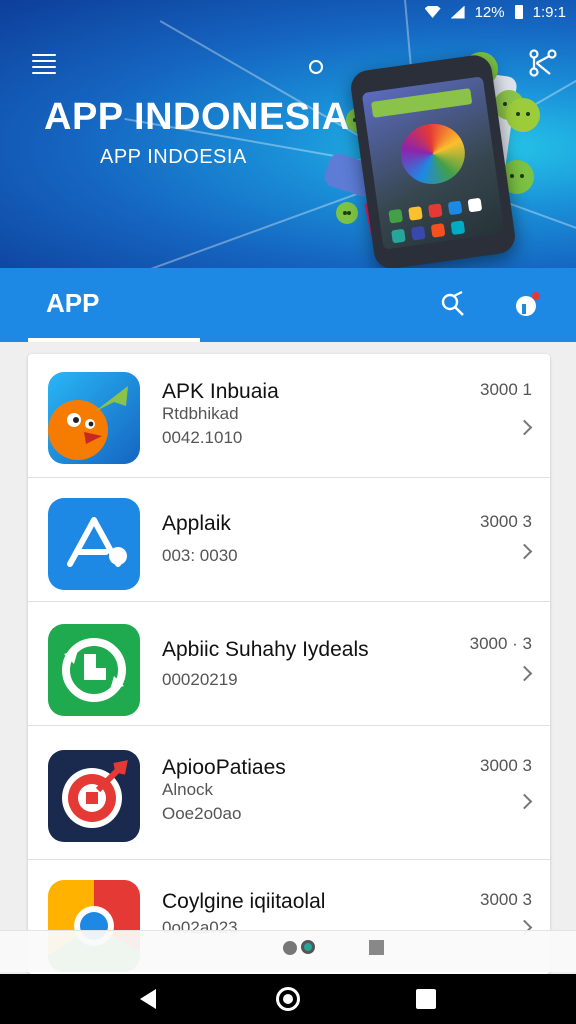  What do you see at coordinates (288, 12) in the screenshot?
I see `status-bar: 12% 1:9:1` at bounding box center [288, 12].